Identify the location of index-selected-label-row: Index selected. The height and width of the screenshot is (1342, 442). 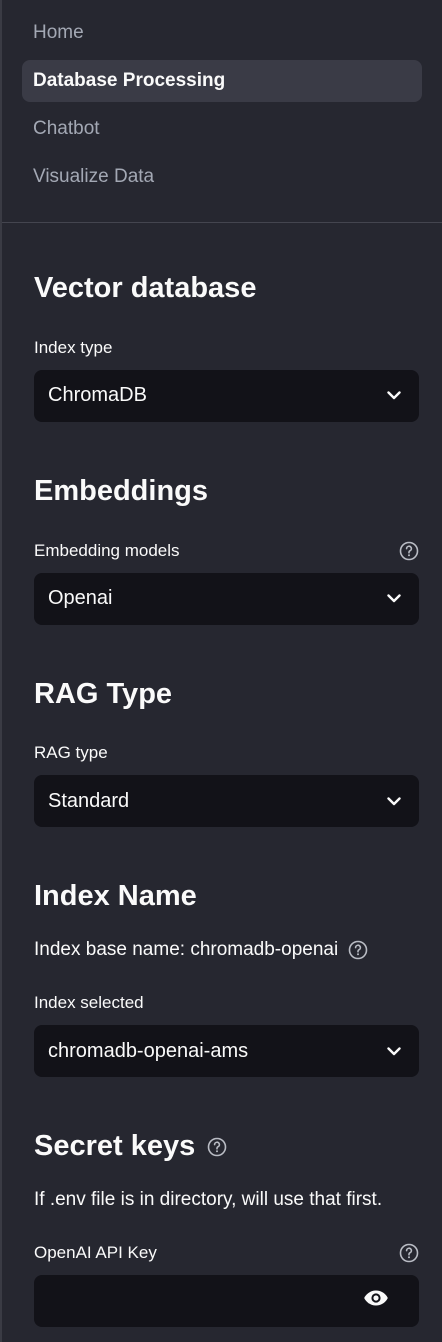
(226, 1003).